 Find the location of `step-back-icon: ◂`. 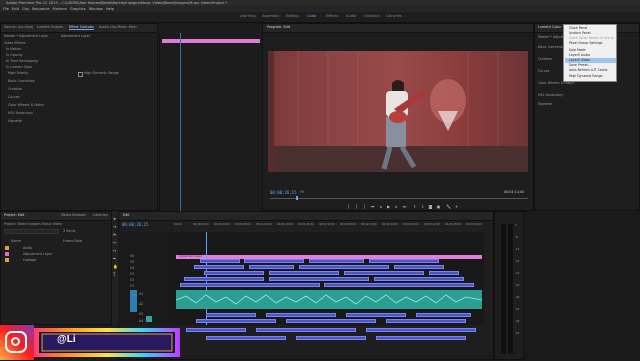

step-back-icon: ◂ is located at coordinates (380, 206).